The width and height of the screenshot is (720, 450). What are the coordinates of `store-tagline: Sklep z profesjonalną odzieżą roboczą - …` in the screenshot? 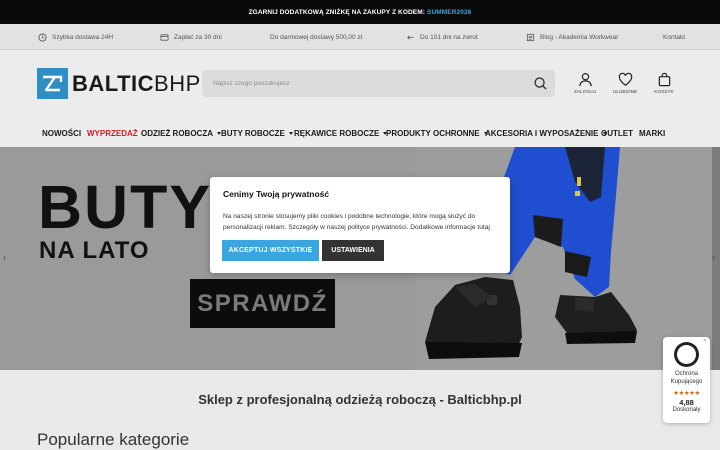 It's located at (360, 399).